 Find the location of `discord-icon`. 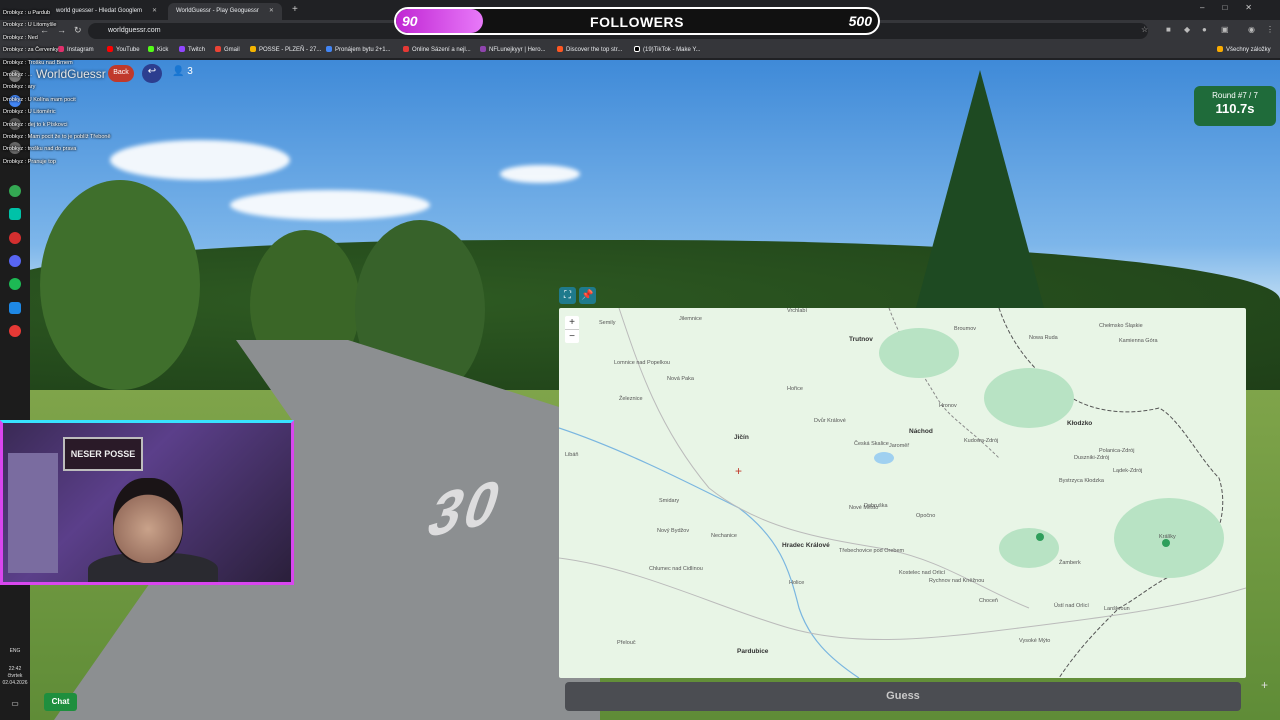

discord-icon is located at coordinates (15, 261).